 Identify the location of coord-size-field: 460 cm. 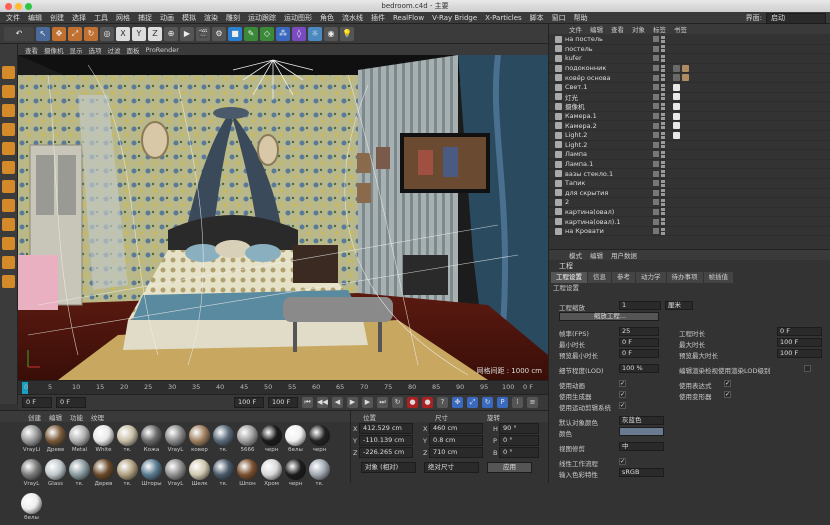
(456, 428).